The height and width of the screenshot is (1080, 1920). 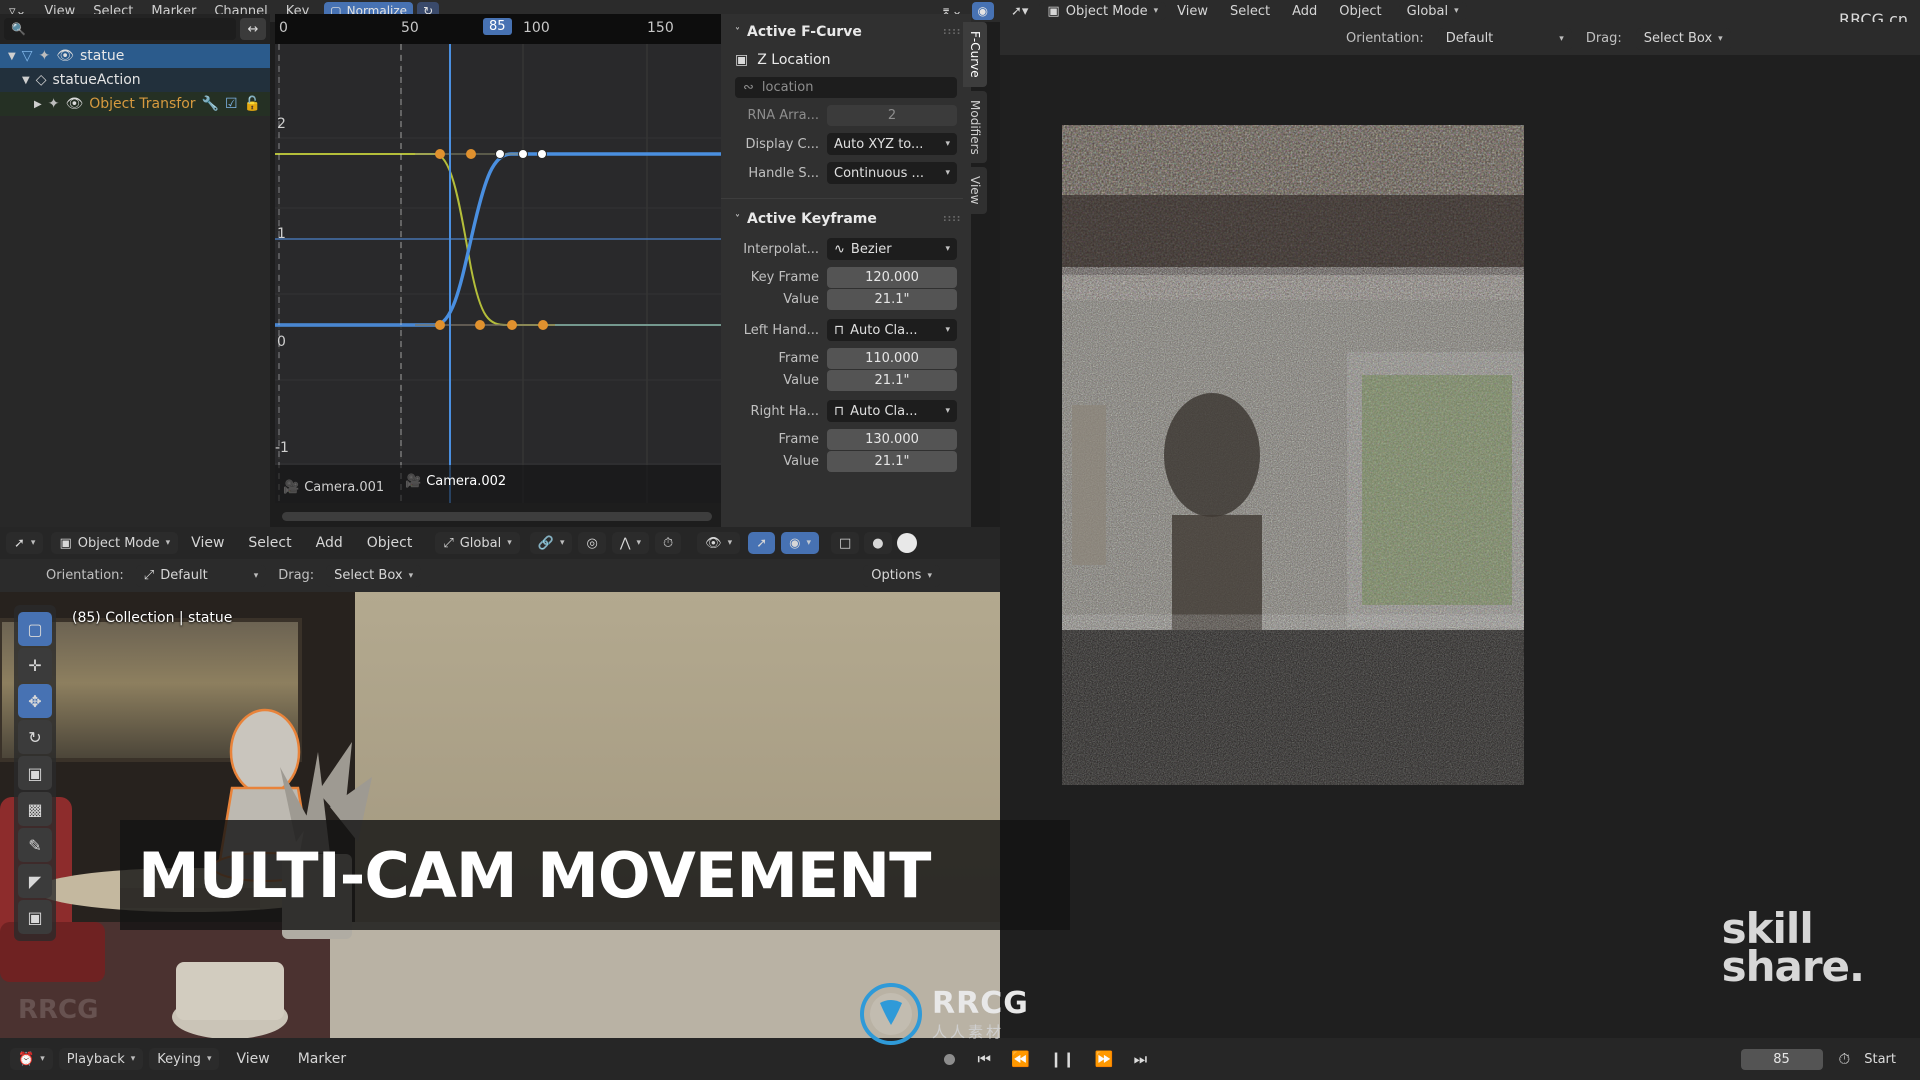 I want to click on shading-solid-icon: ●, so click(x=878, y=543).